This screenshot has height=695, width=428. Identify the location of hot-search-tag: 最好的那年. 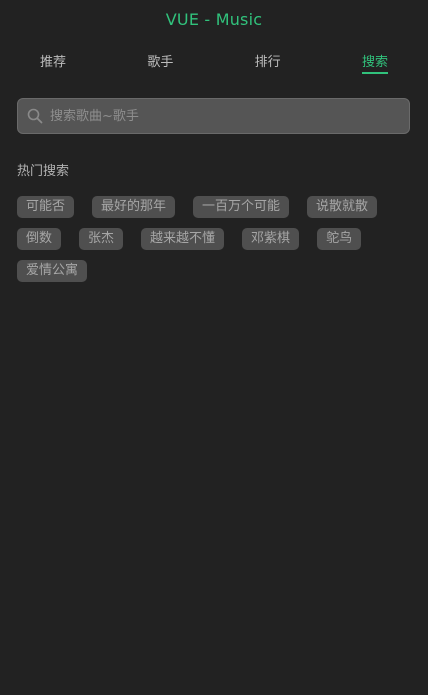
(134, 207).